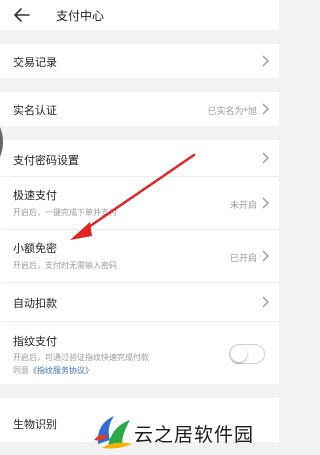 This screenshot has height=455, width=320. What do you see at coordinates (139, 109) in the screenshot?
I see `row-realname: 实名认证 已实名为*旭` at bounding box center [139, 109].